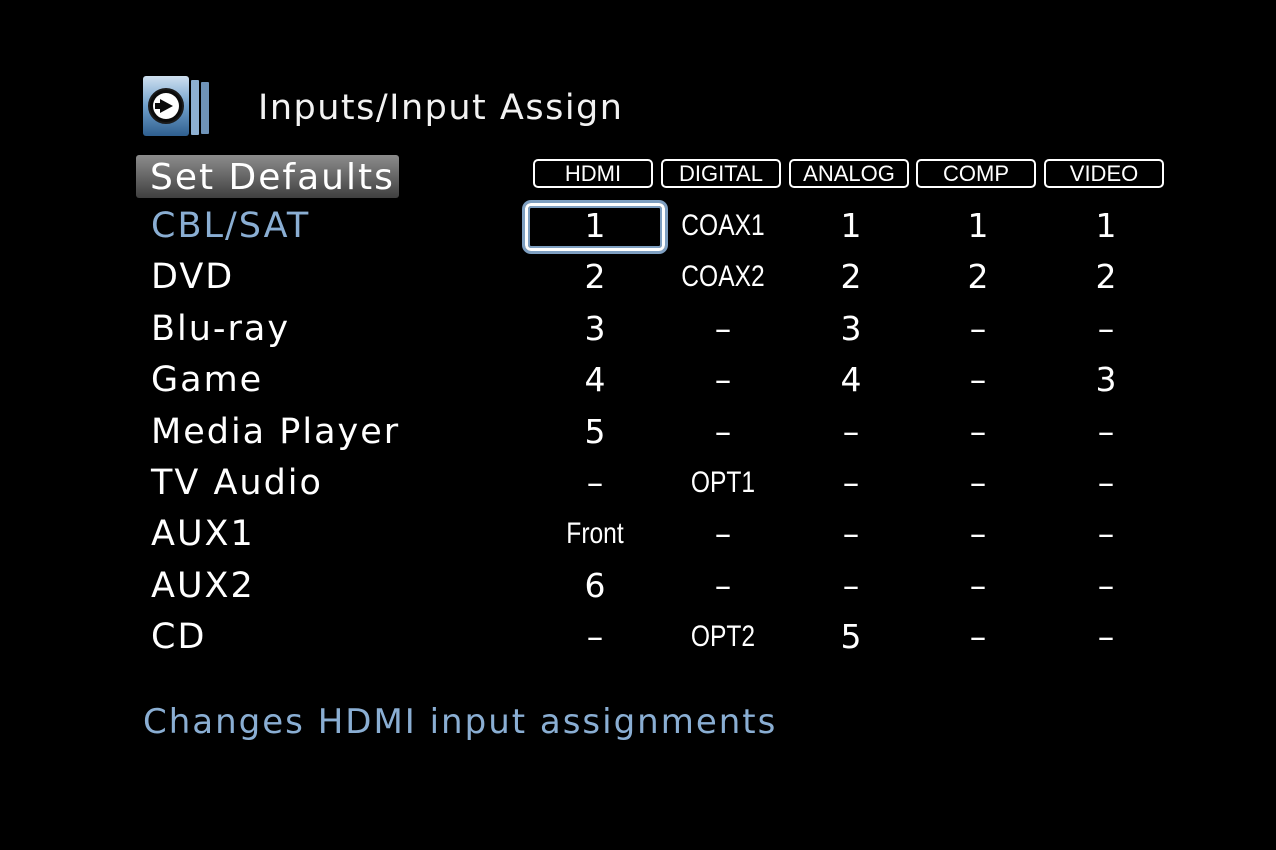 Image resolution: width=1276 pixels, height=850 pixels. Describe the element at coordinates (203, 586) in the screenshot. I see `row-label-aux2: AUX2` at that location.